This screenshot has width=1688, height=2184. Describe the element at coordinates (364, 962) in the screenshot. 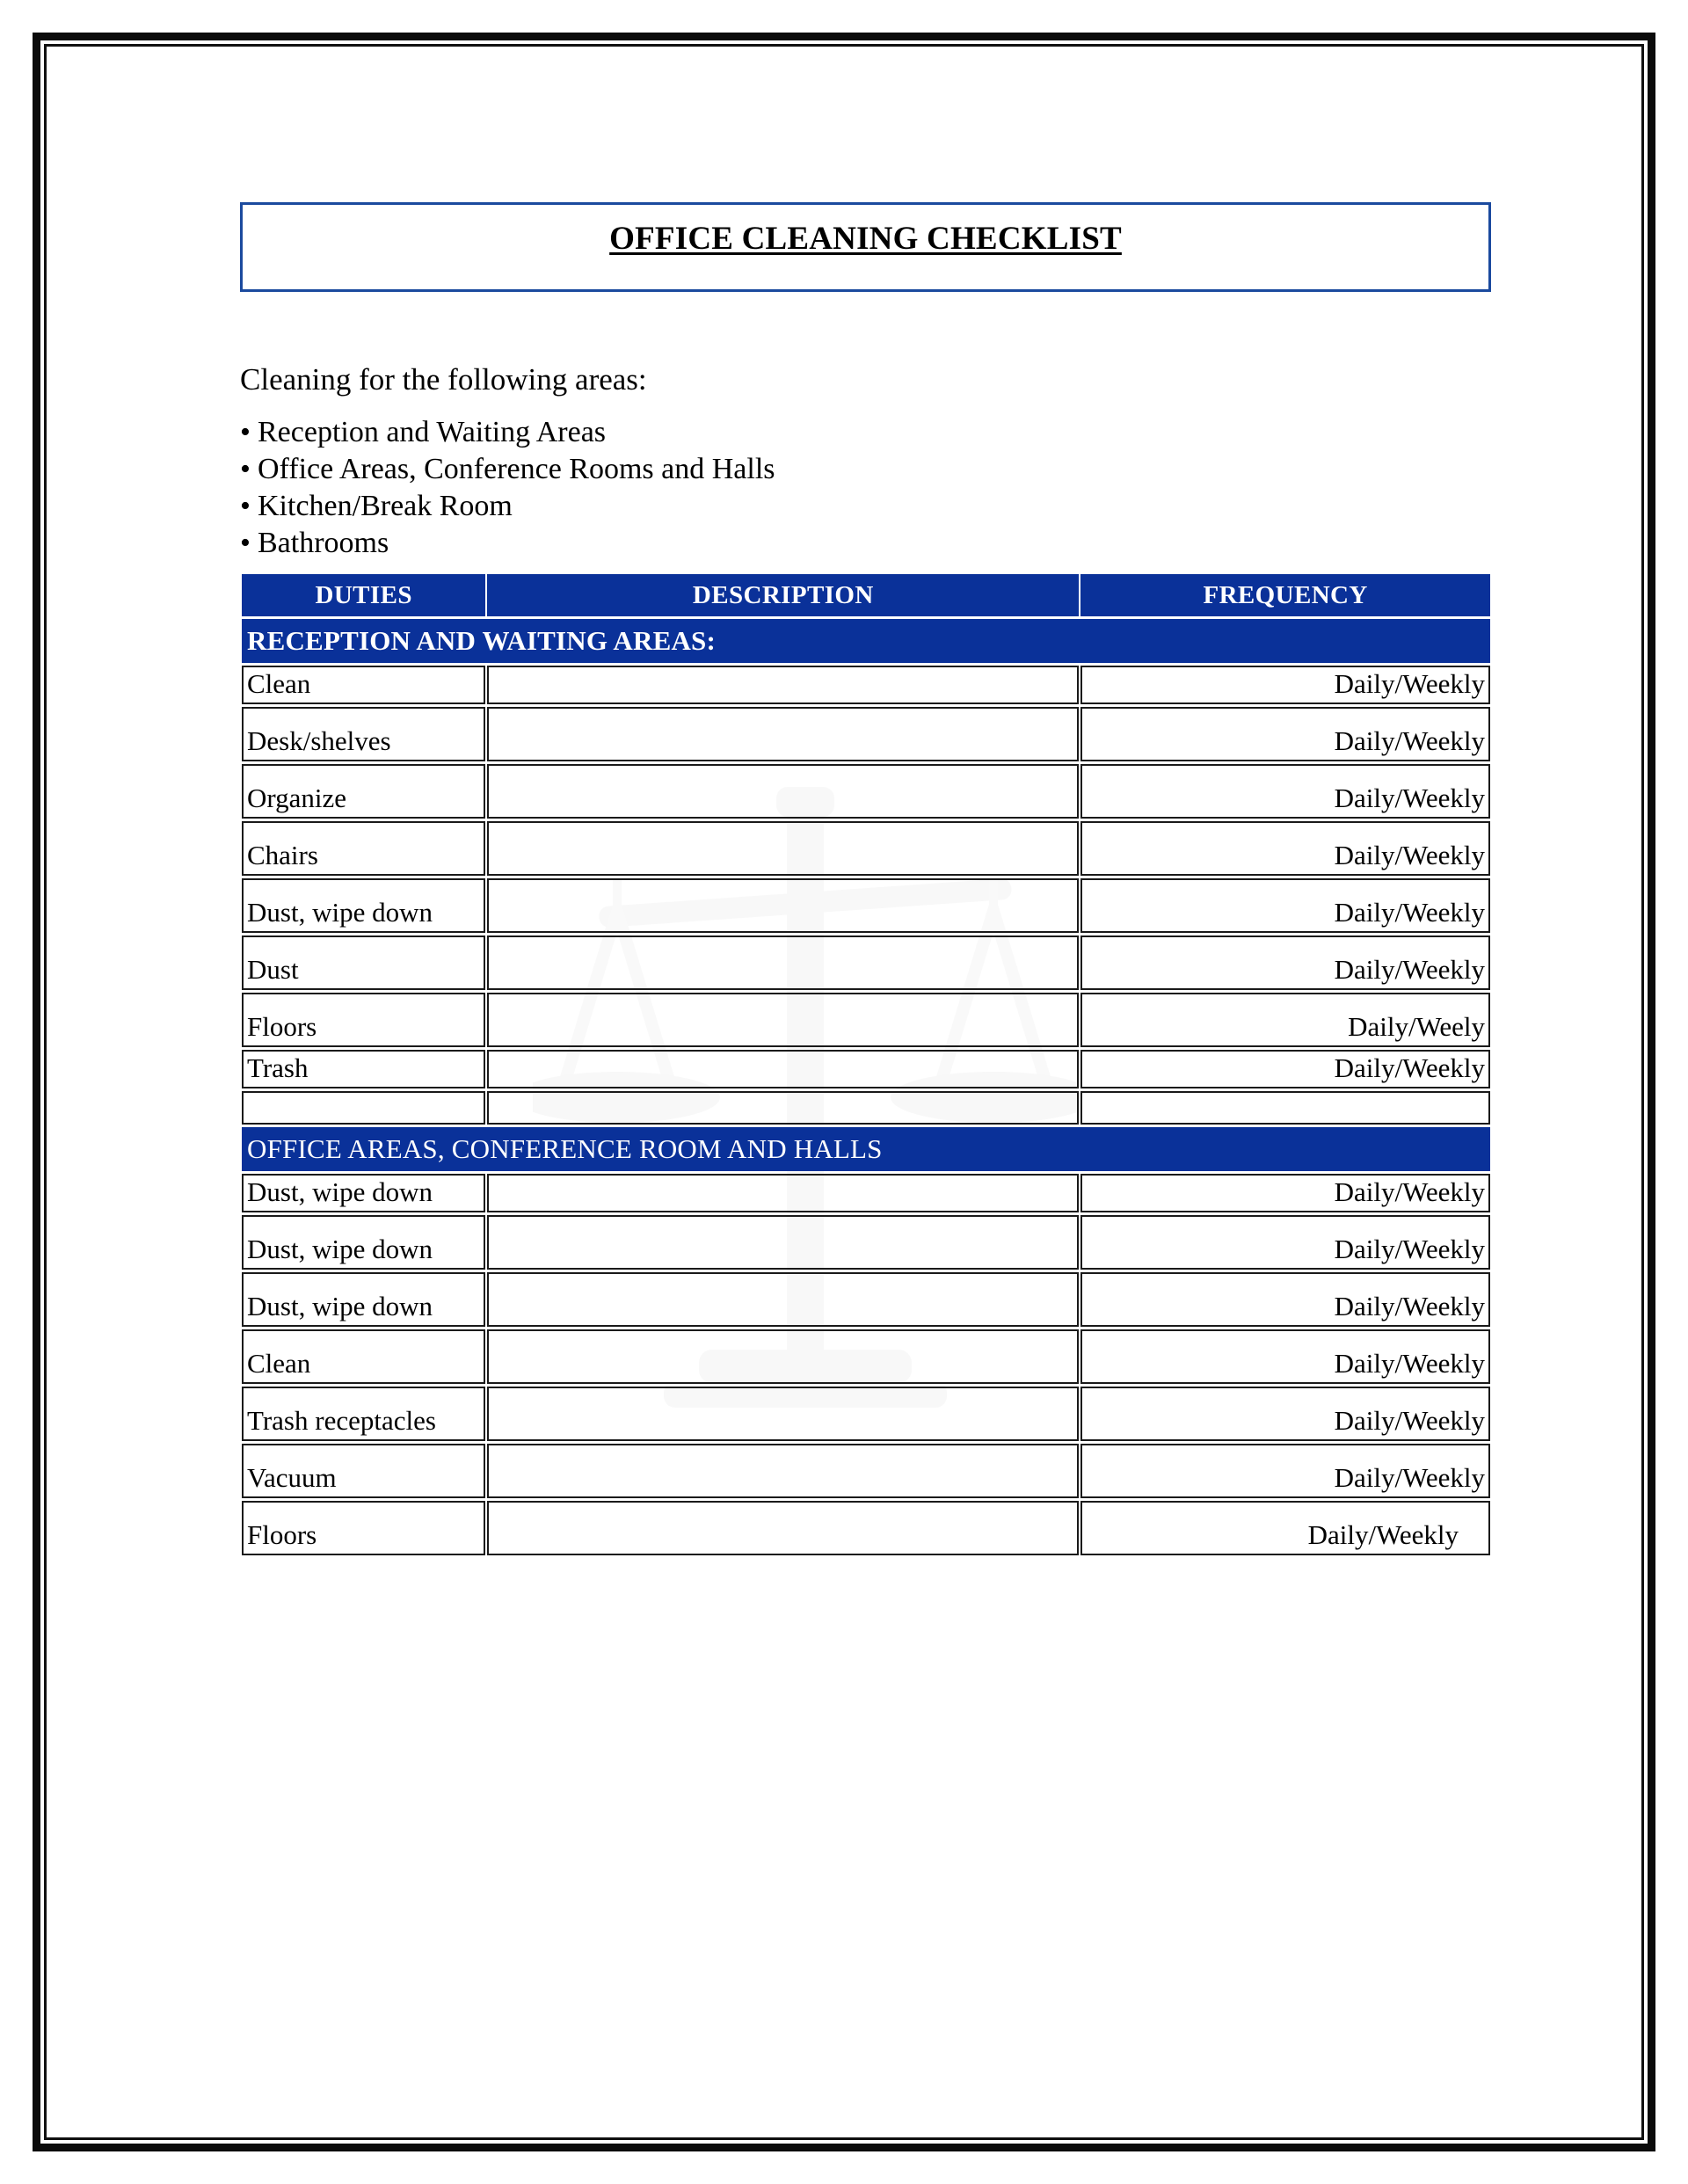

I see `duty-cell: Dust` at that location.